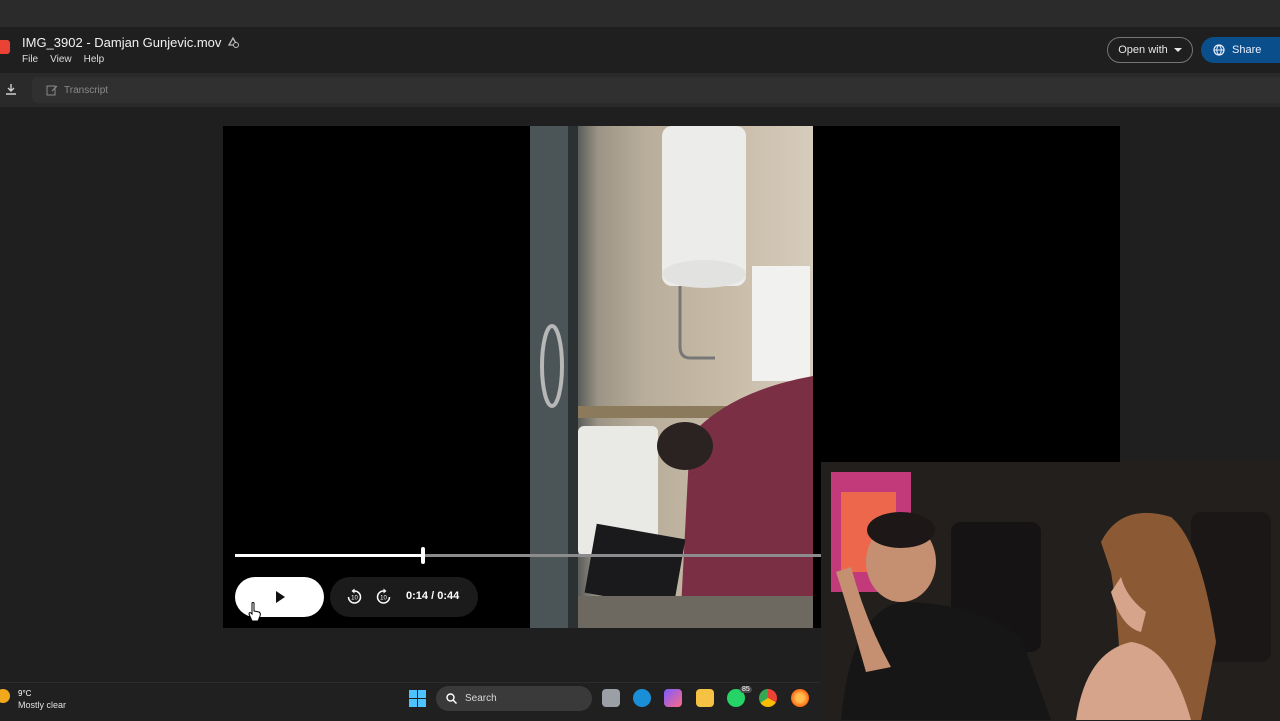 Image resolution: width=1280 pixels, height=721 pixels. Describe the element at coordinates (423, 555) in the screenshot. I see `seek-bar-handle` at that location.